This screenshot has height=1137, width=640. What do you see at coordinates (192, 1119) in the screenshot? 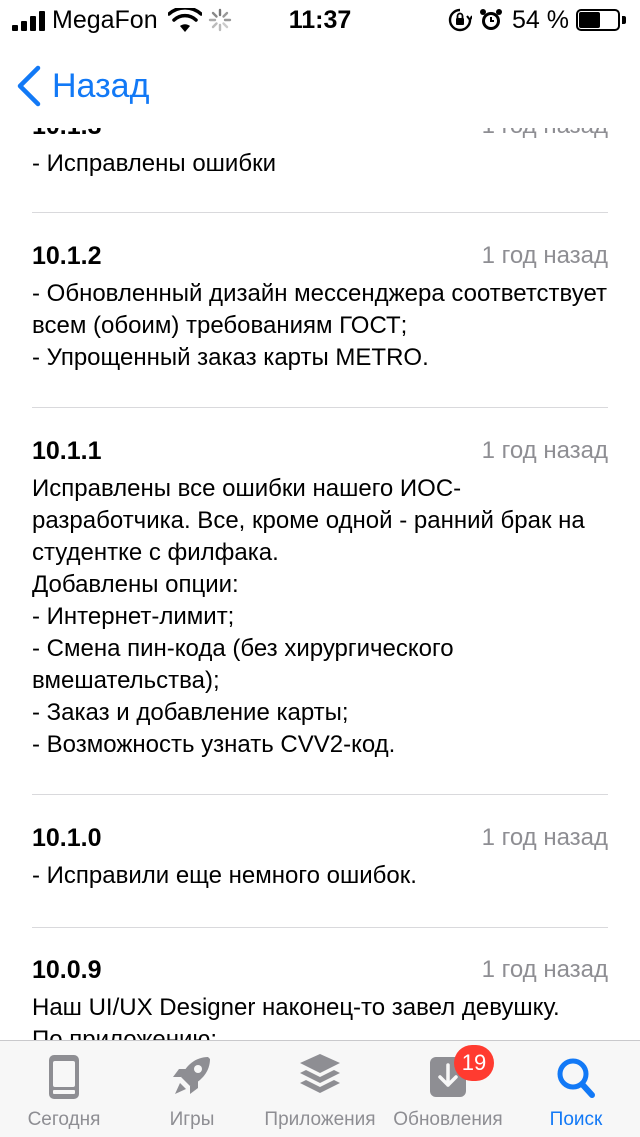
I see `tab-label: Игры` at bounding box center [192, 1119].